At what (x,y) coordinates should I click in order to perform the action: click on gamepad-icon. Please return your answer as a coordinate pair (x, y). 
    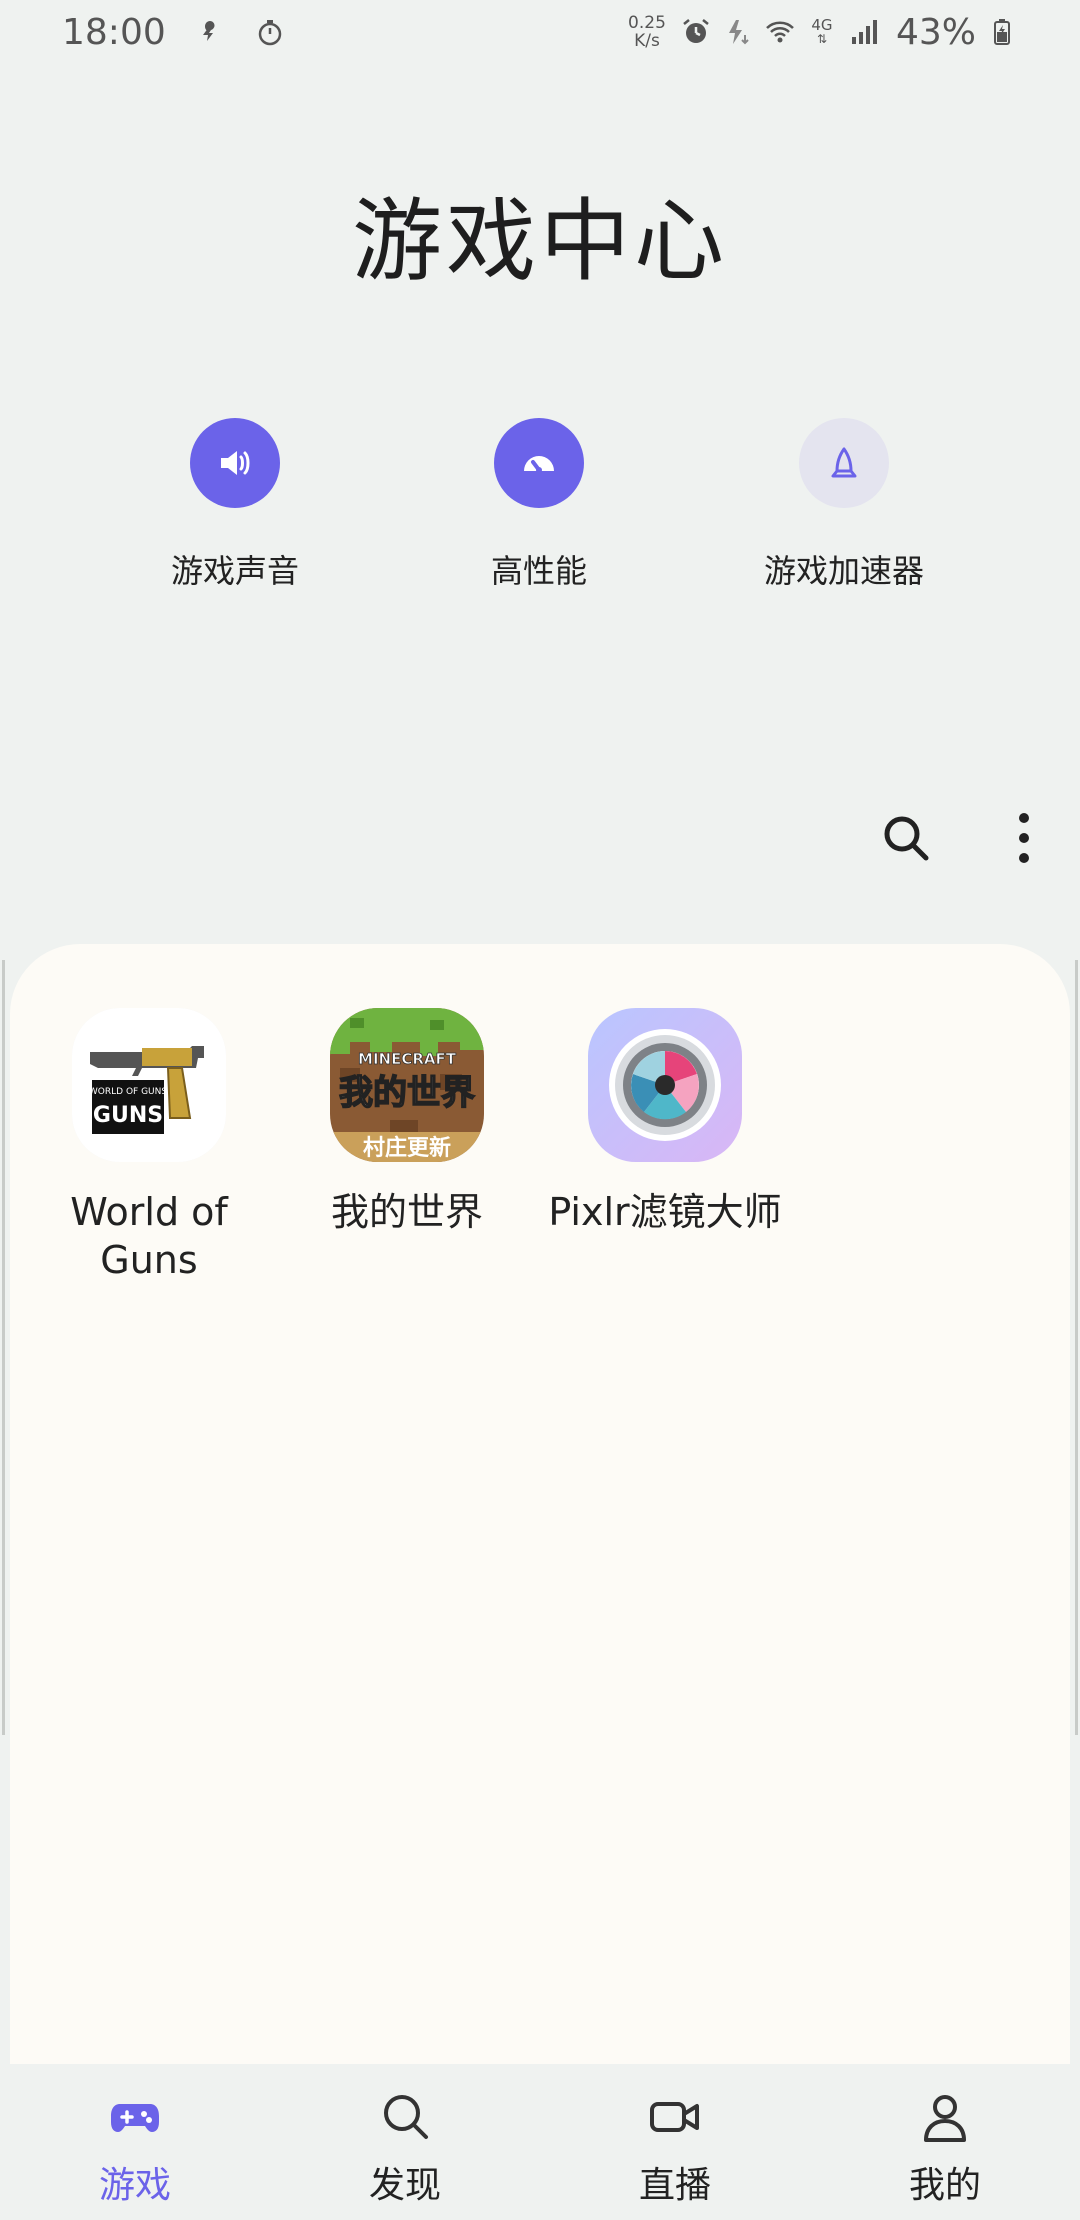
    Looking at the image, I should click on (135, 2117).